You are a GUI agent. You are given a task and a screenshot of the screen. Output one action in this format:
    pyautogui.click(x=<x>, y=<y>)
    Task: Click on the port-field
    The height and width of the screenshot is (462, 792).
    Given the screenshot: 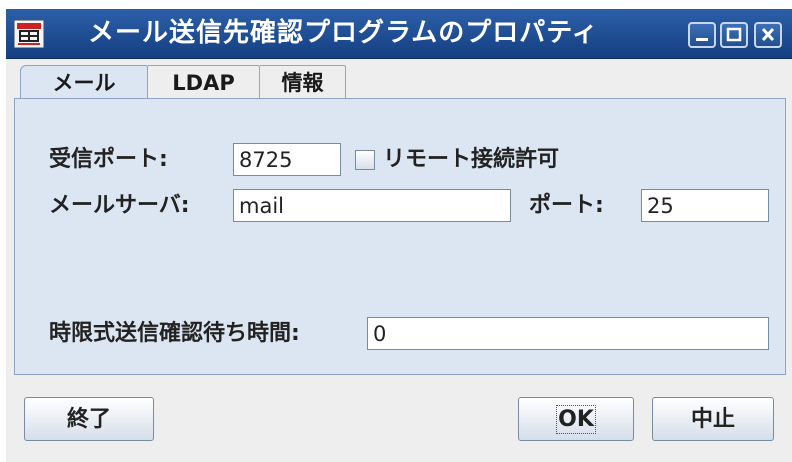 What is the action you would take?
    pyautogui.click(x=705, y=205)
    